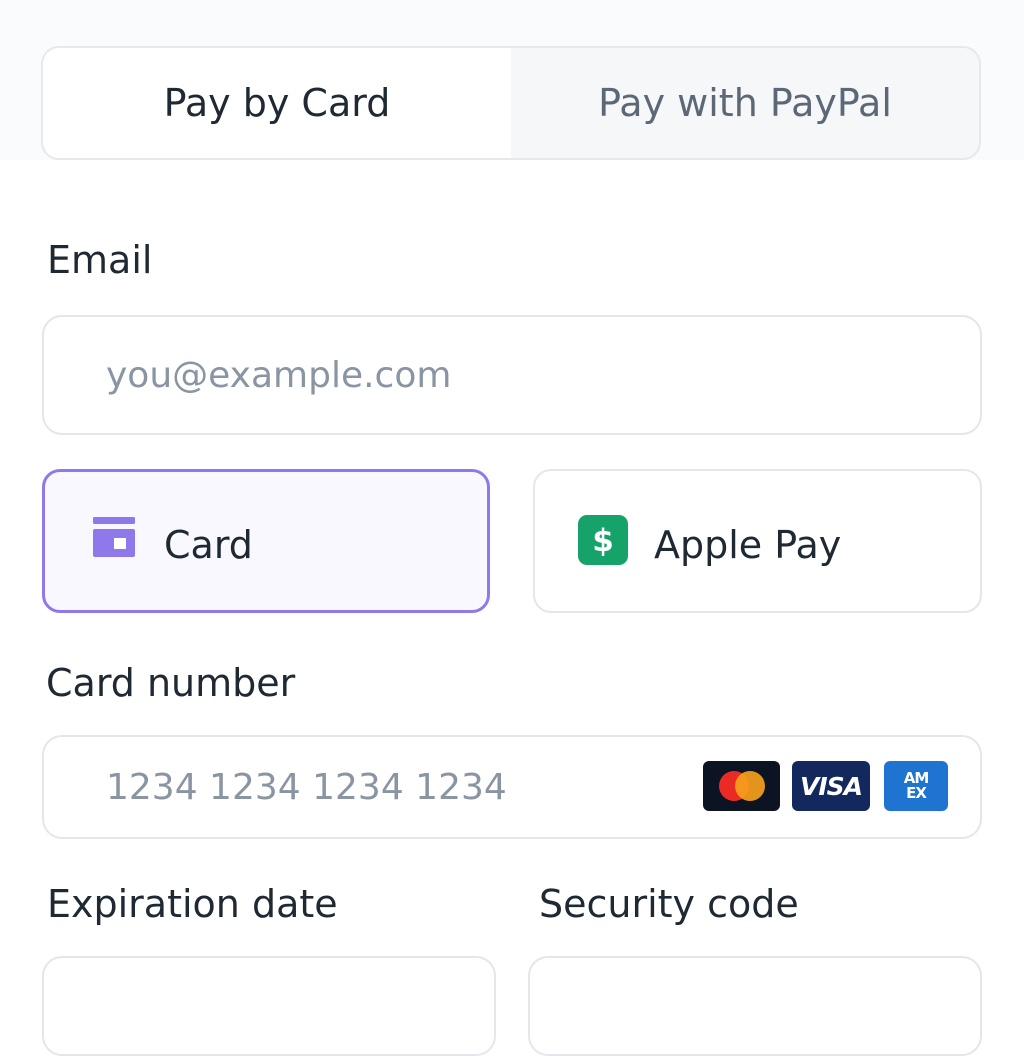 This screenshot has height=1056, width=1024. Describe the element at coordinates (782, 1006) in the screenshot. I see `security-code-field` at that location.